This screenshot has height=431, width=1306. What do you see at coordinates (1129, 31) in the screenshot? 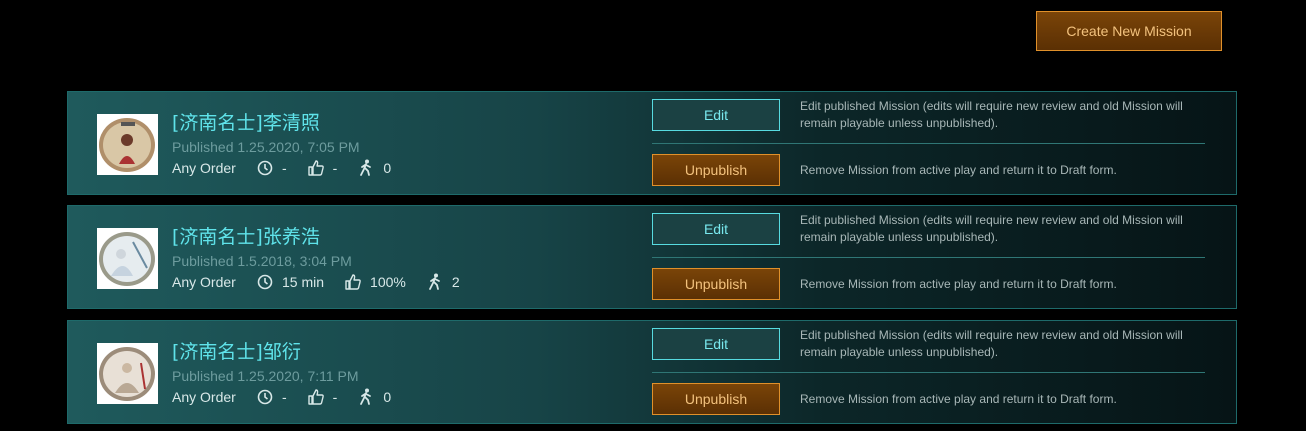
I see `create-new-mission-button: Create New Mission` at bounding box center [1129, 31].